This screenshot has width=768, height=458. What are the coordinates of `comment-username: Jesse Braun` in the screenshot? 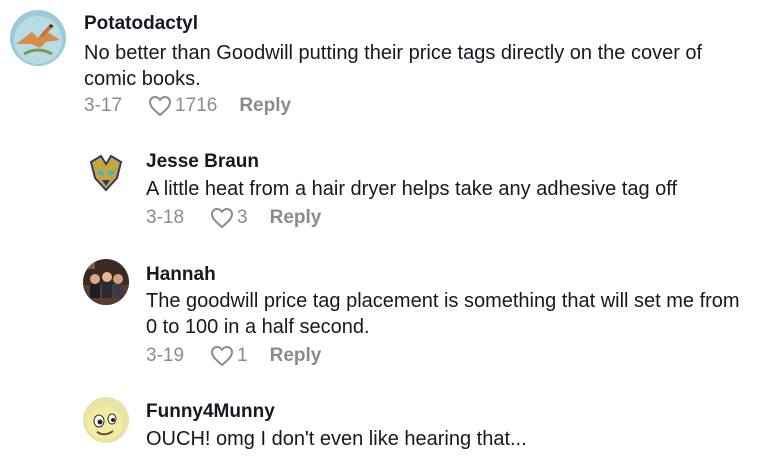 It's located at (202, 162).